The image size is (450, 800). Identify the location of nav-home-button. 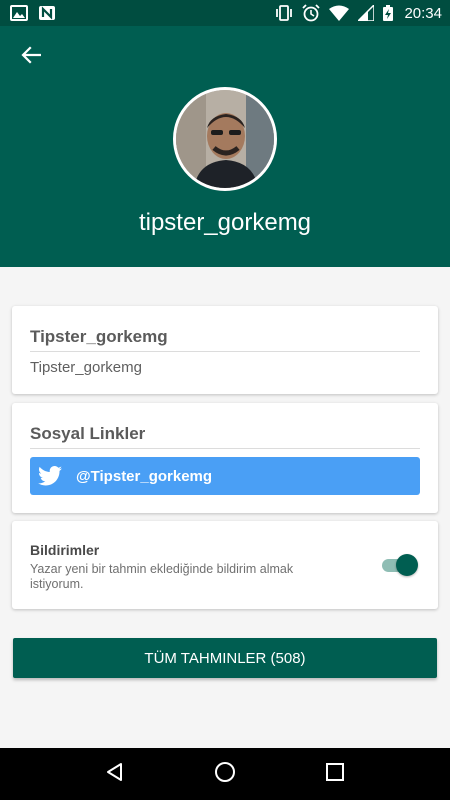
(225, 774).